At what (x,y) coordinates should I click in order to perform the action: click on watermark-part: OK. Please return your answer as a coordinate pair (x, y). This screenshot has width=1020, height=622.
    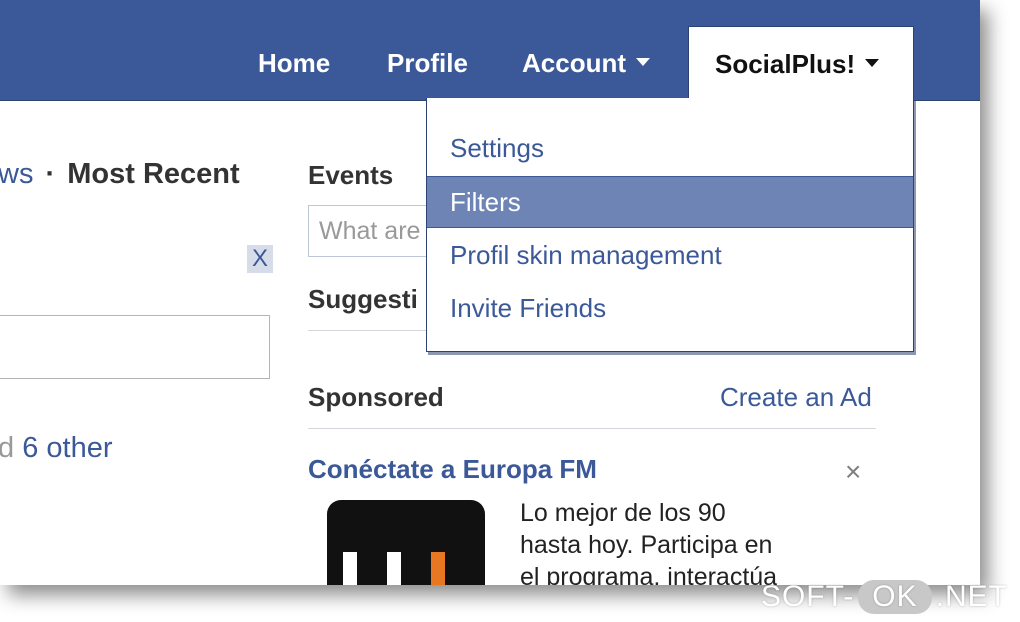
    Looking at the image, I should click on (895, 597).